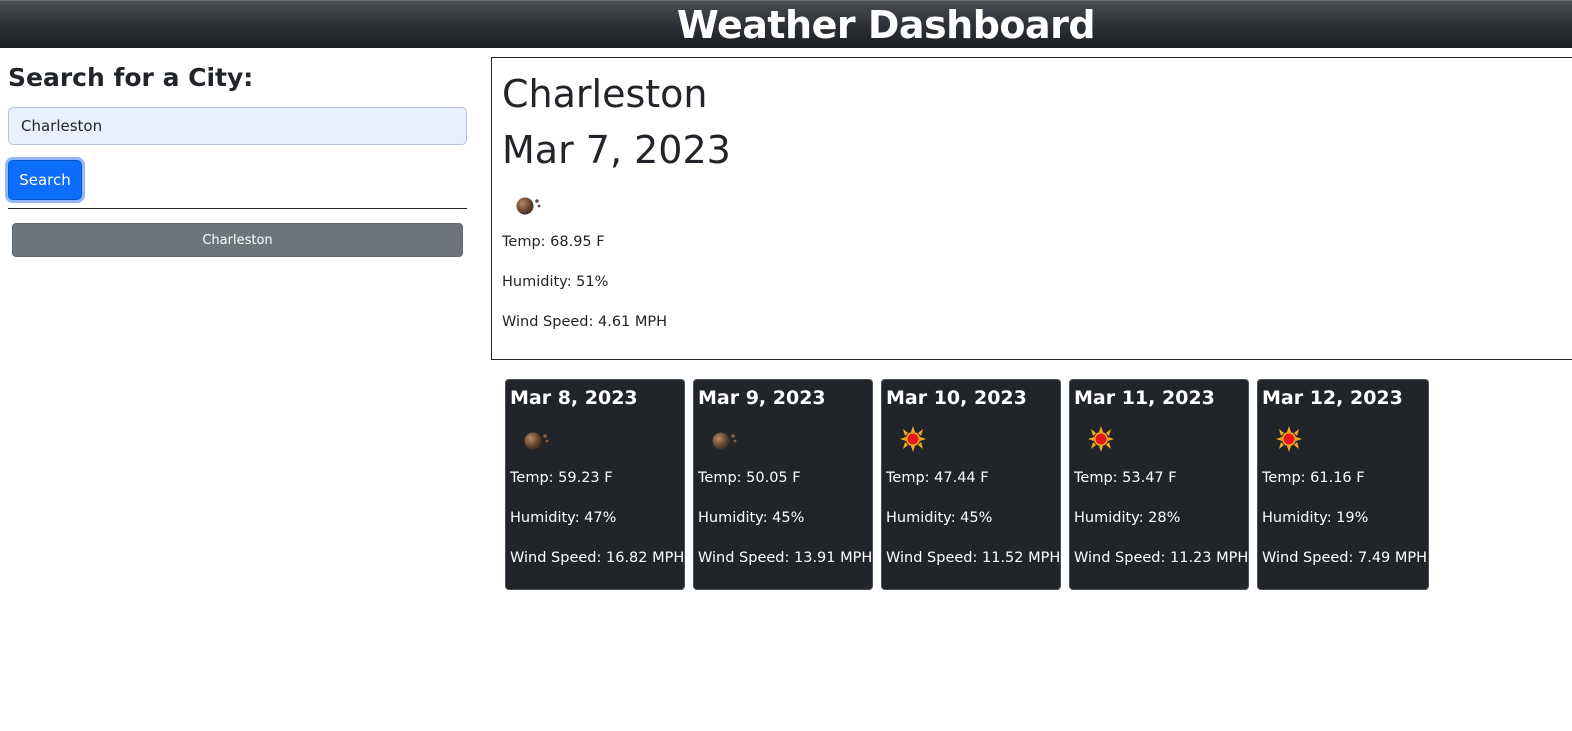 The image size is (1572, 731). What do you see at coordinates (563, 518) in the screenshot?
I see `forecast-humidity: Humidity: 47%` at bounding box center [563, 518].